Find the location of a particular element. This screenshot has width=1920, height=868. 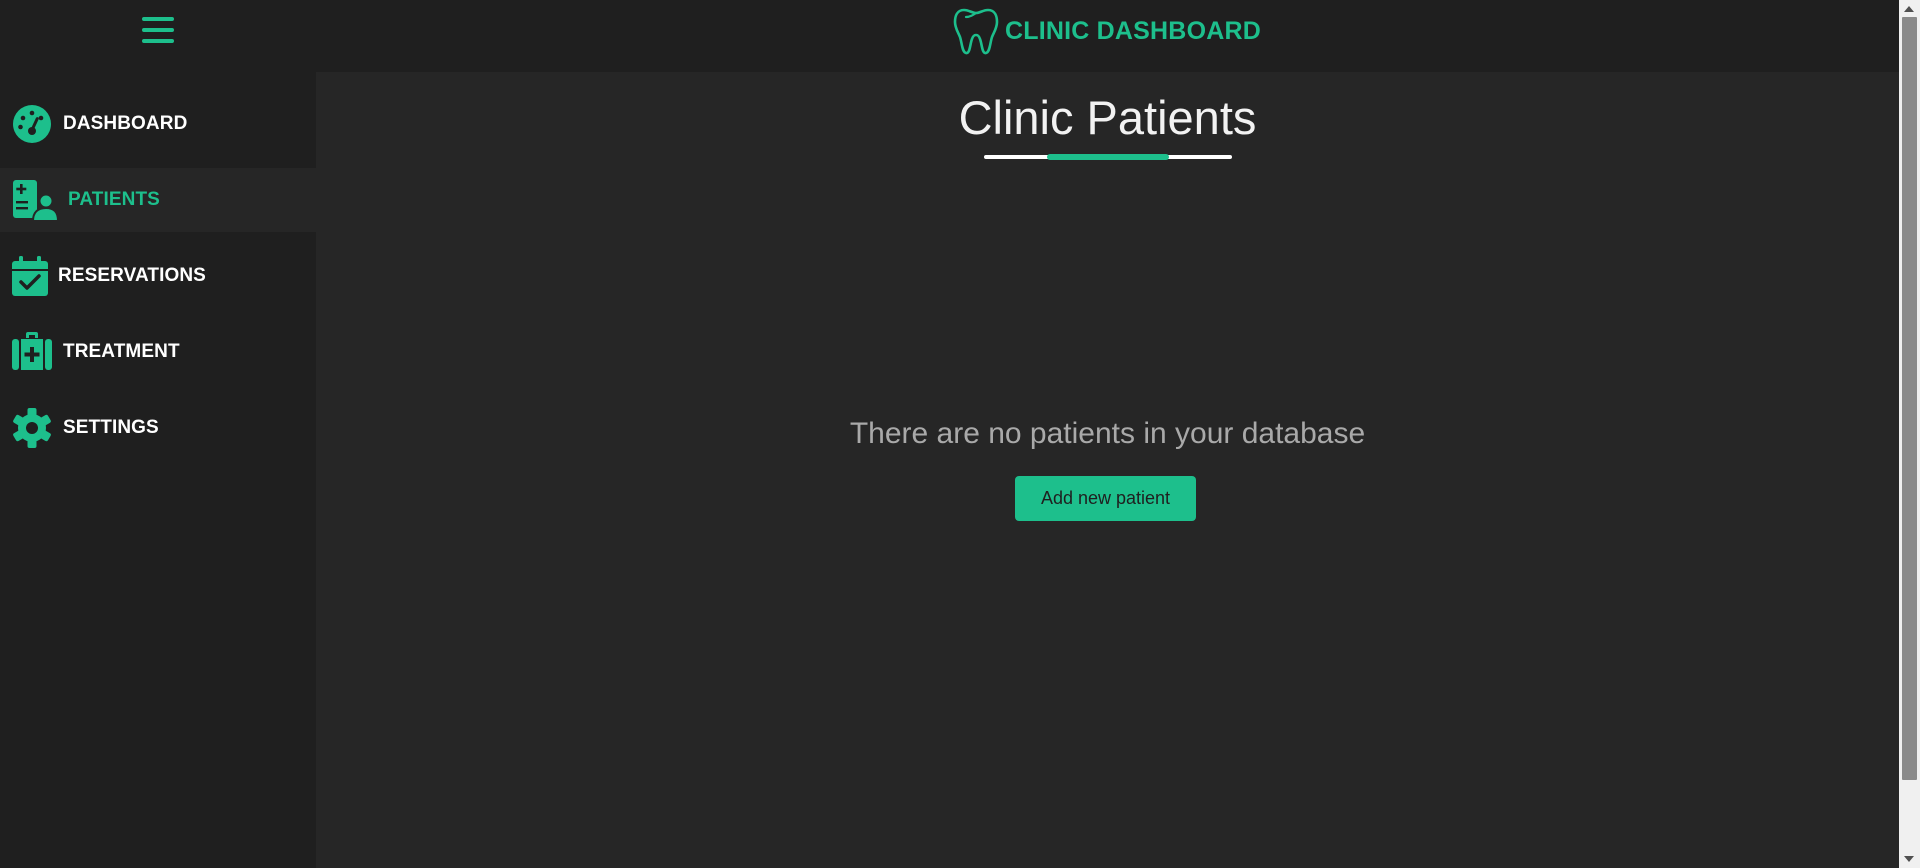

tooth-icon is located at coordinates (976, 31).